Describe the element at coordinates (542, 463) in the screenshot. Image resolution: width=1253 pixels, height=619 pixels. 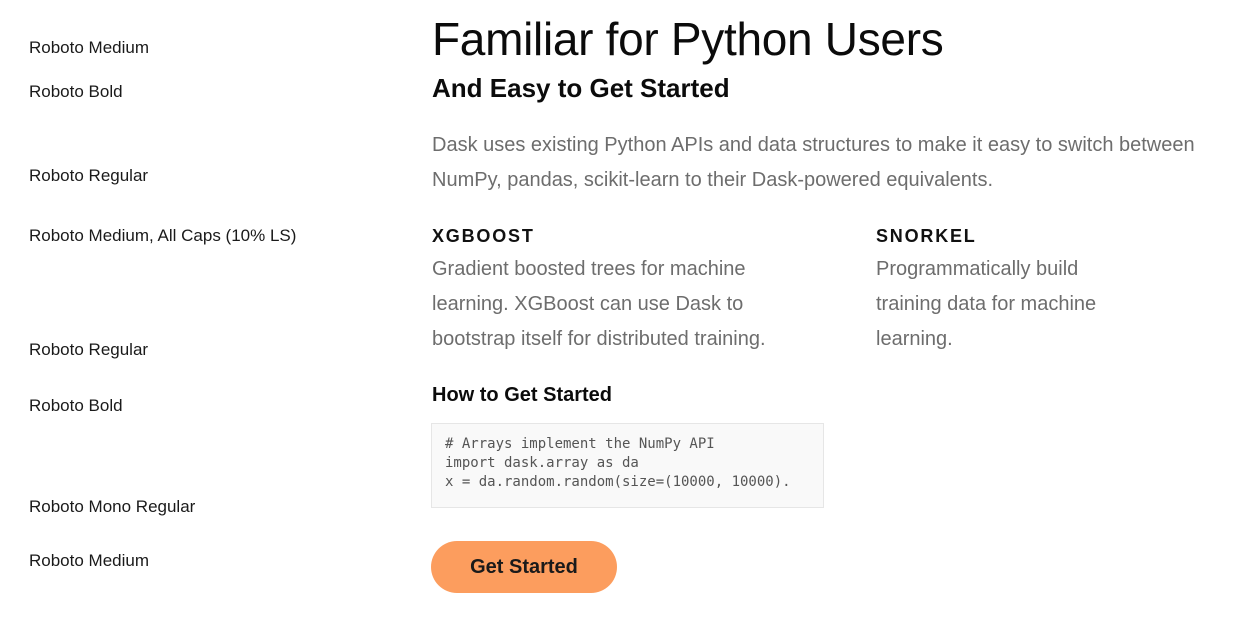
I see `code-line: import dask.array as da` at that location.